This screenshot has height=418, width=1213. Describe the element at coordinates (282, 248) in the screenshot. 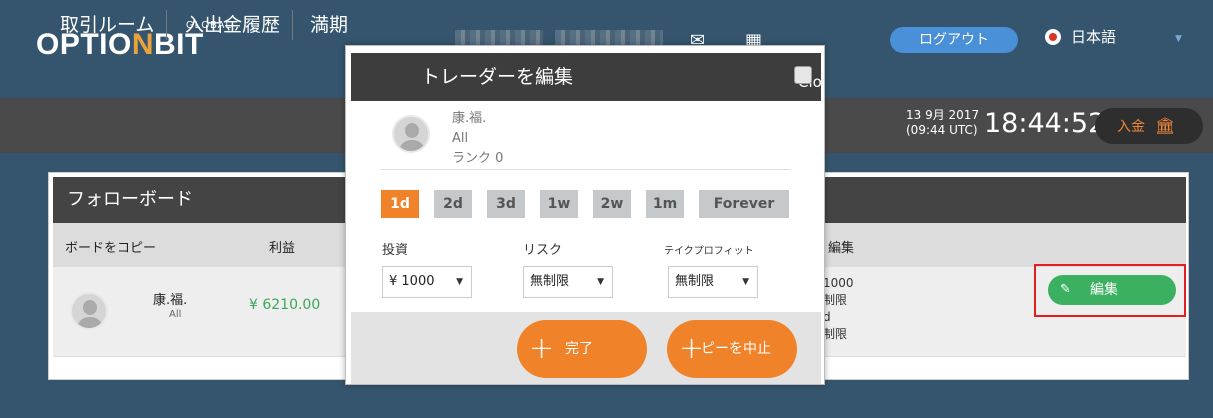

I see `column-profit: 利益` at that location.